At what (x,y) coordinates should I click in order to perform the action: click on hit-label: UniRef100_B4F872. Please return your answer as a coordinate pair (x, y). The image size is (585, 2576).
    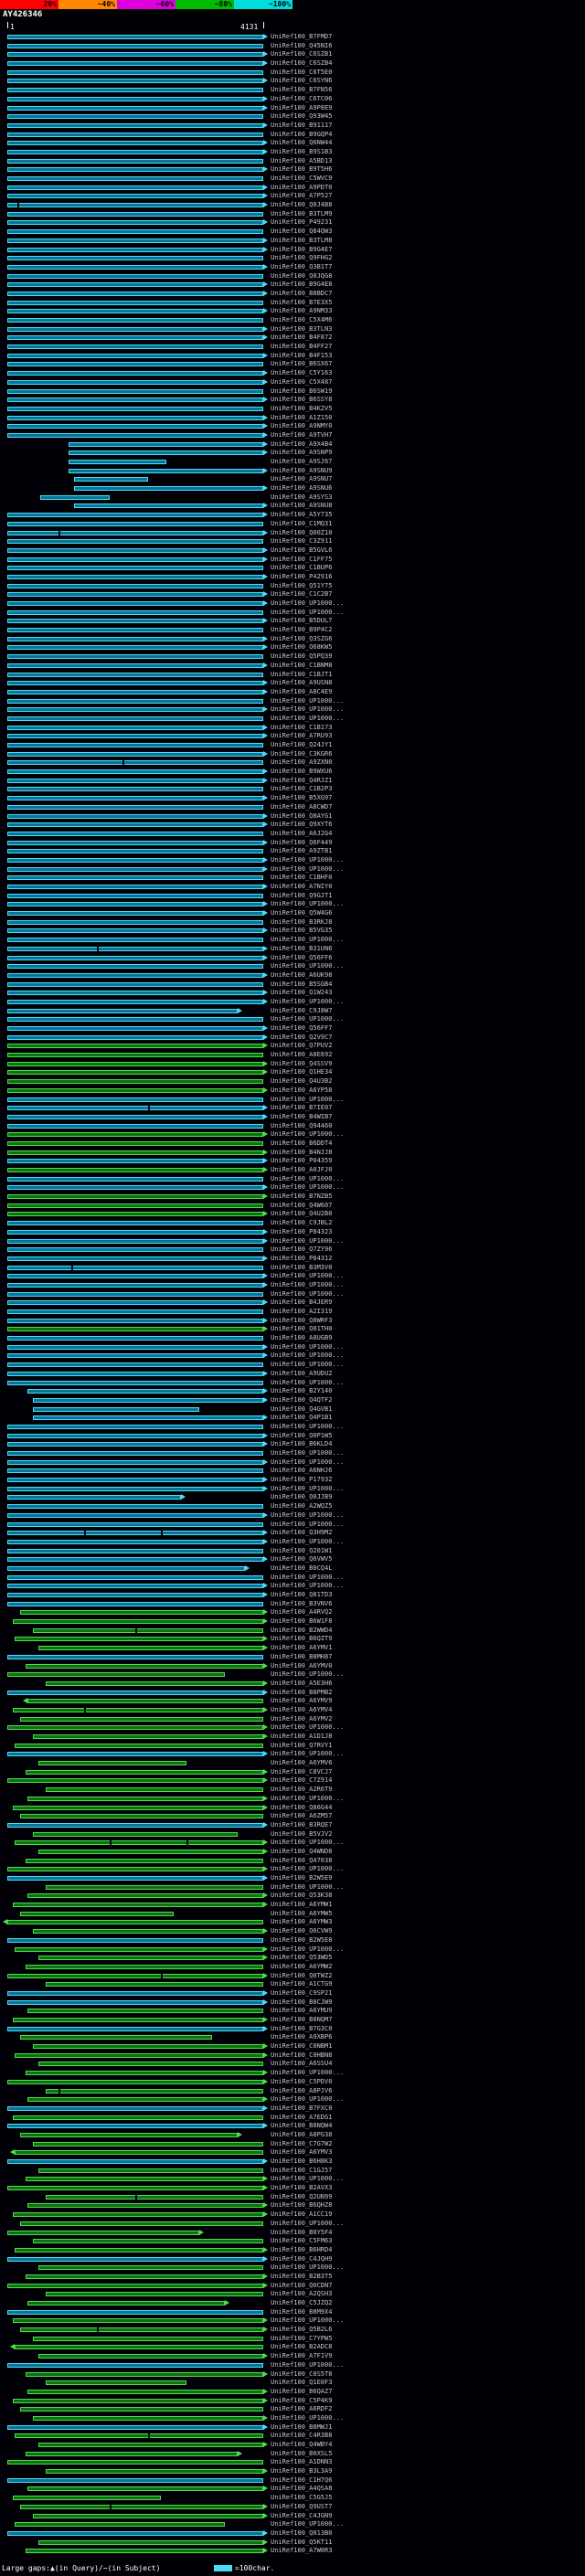
    Looking at the image, I should click on (301, 338).